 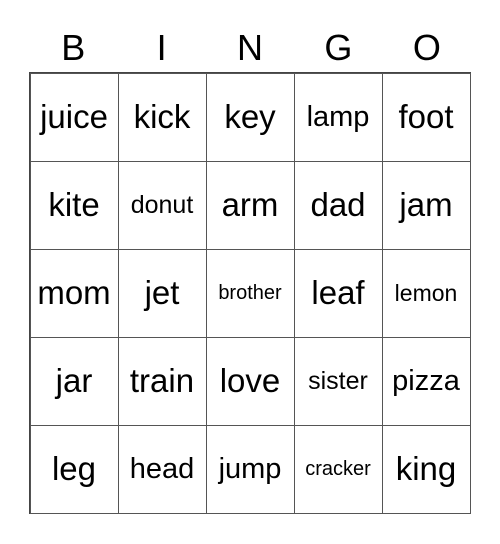 I want to click on bingo-cell: foot, so click(x=426, y=117).